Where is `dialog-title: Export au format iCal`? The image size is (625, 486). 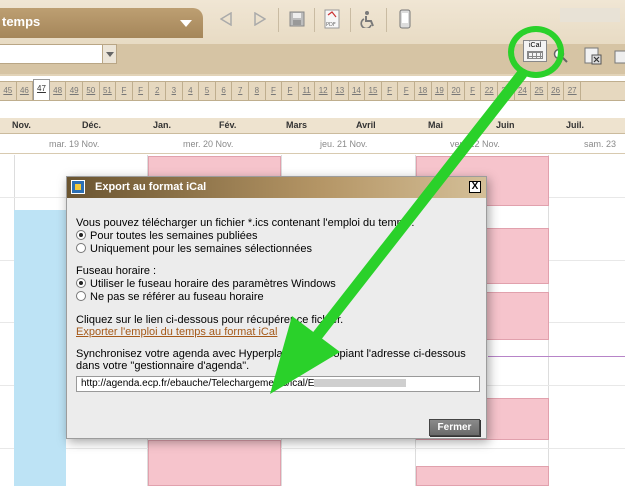 dialog-title: Export au format iCal is located at coordinates (151, 187).